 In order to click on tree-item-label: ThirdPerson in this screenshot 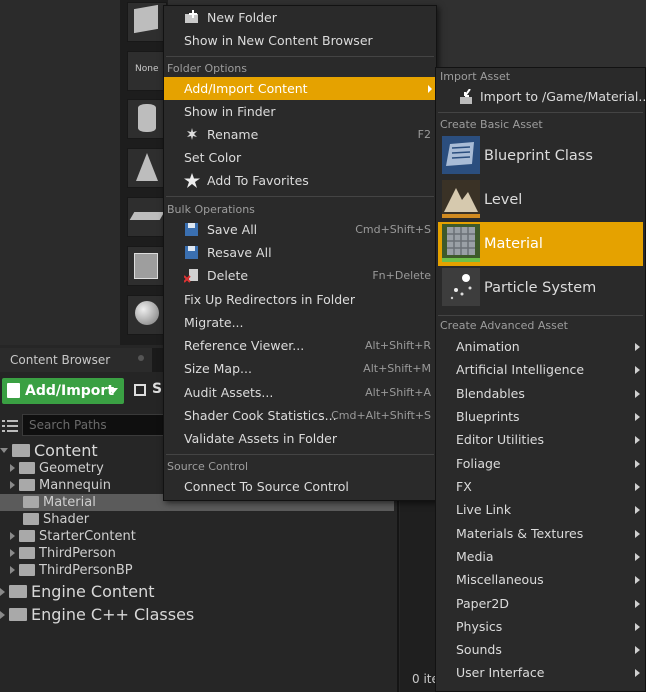, I will do `click(77, 553)`.